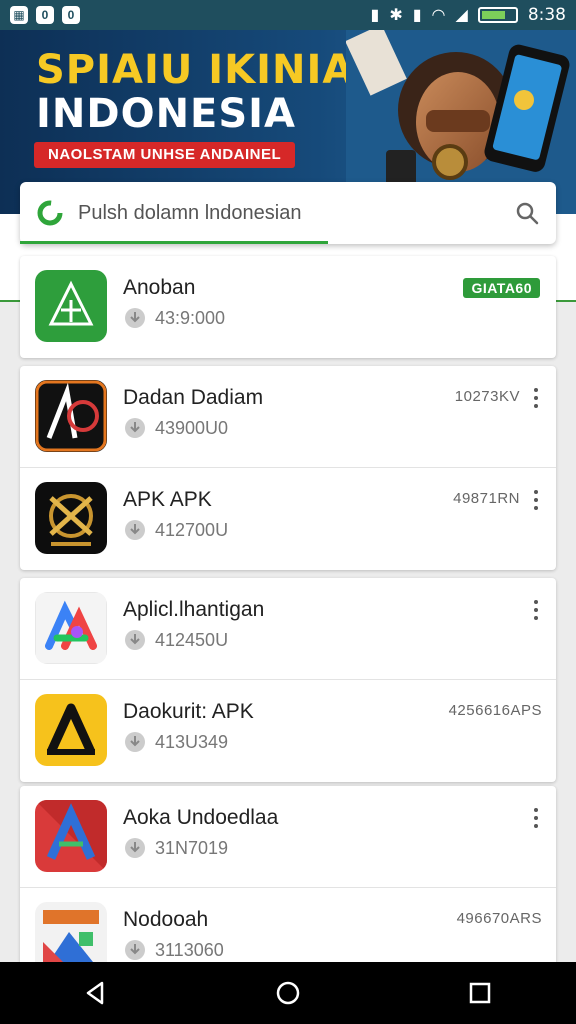 This screenshot has height=1024, width=576. Describe the element at coordinates (486, 498) in the screenshot. I see `app-size: 49871RN` at that location.